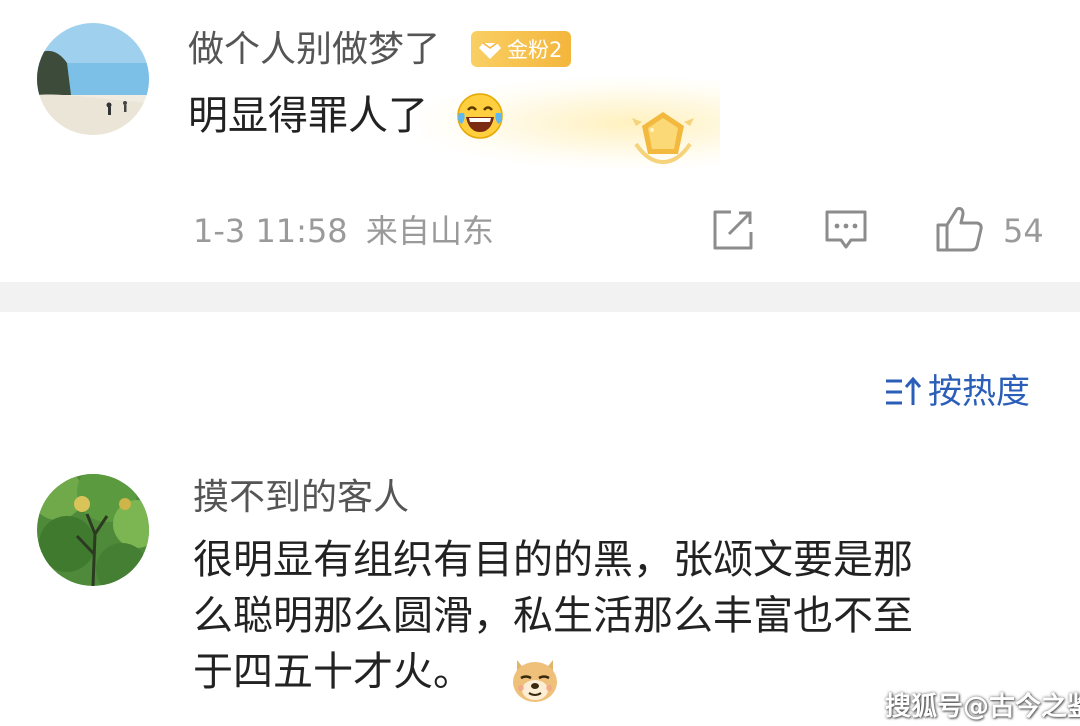 The height and width of the screenshot is (726, 1080). I want to click on like-count: 54, so click(1023, 231).